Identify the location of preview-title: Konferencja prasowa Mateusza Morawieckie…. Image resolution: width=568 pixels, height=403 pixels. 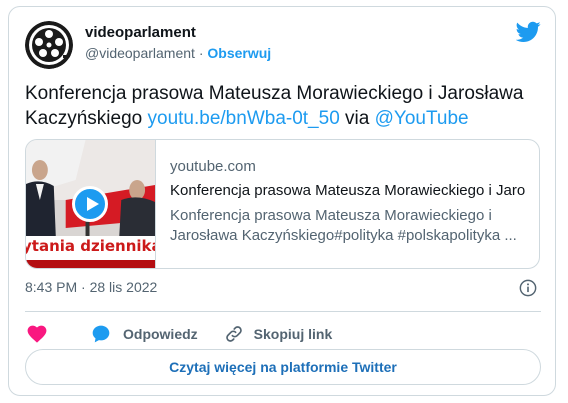
(348, 190).